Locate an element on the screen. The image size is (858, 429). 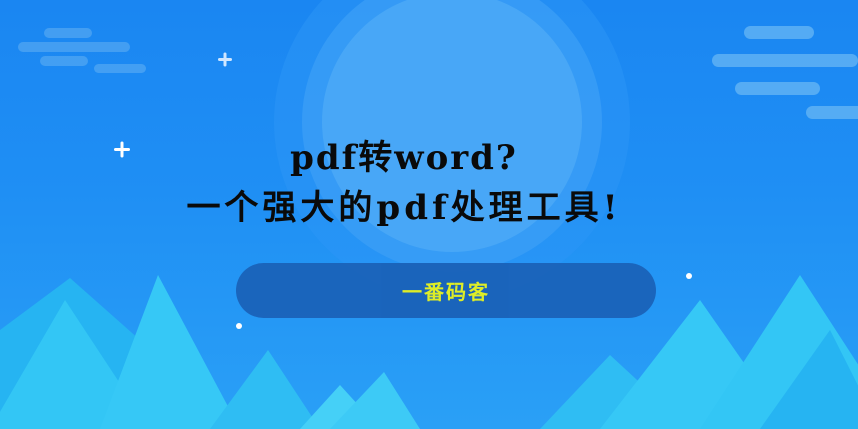
cloud-left is located at coordinates (82, 50).